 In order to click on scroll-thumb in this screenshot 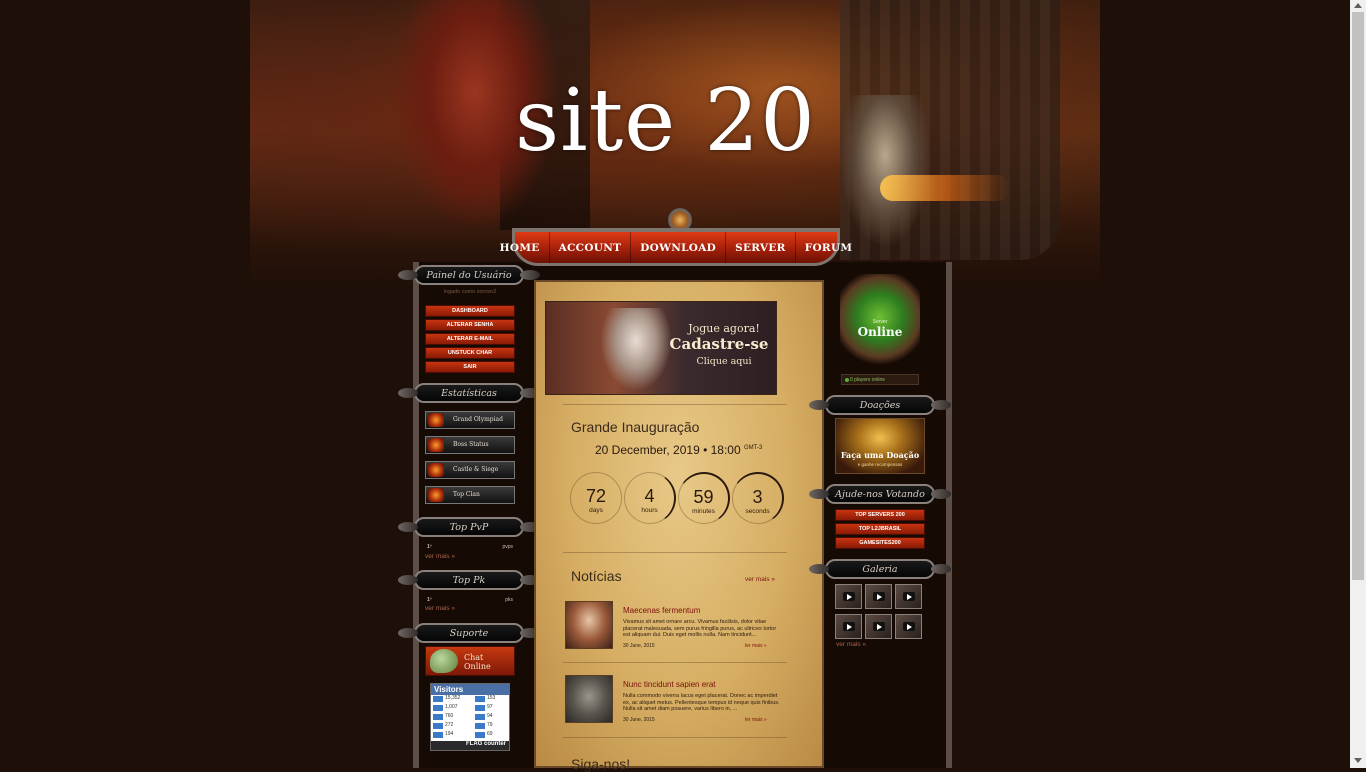, I will do `click(1358, 296)`.